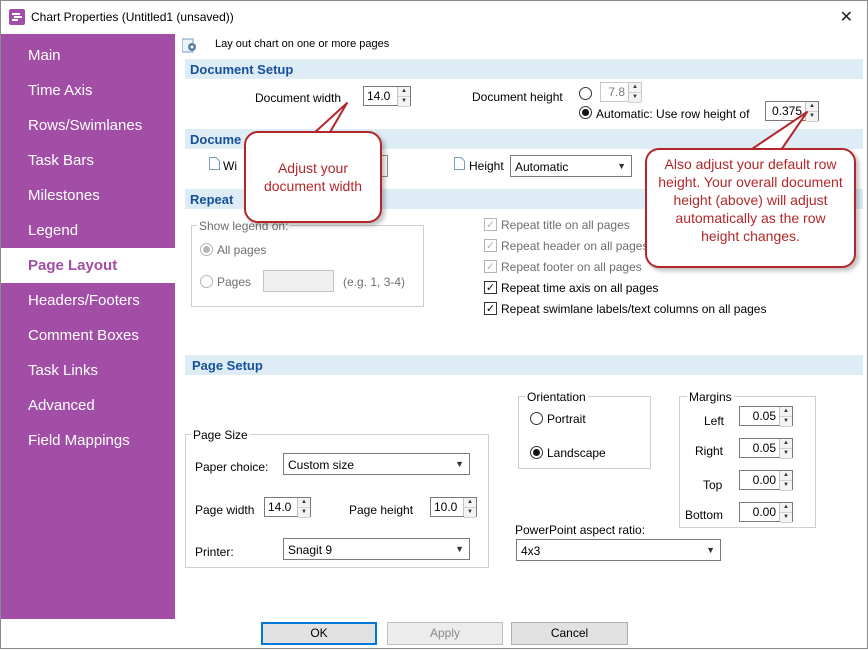 This screenshot has width=868, height=650. What do you see at coordinates (554, 128) in the screenshot?
I see `callout-pointers` at bounding box center [554, 128].